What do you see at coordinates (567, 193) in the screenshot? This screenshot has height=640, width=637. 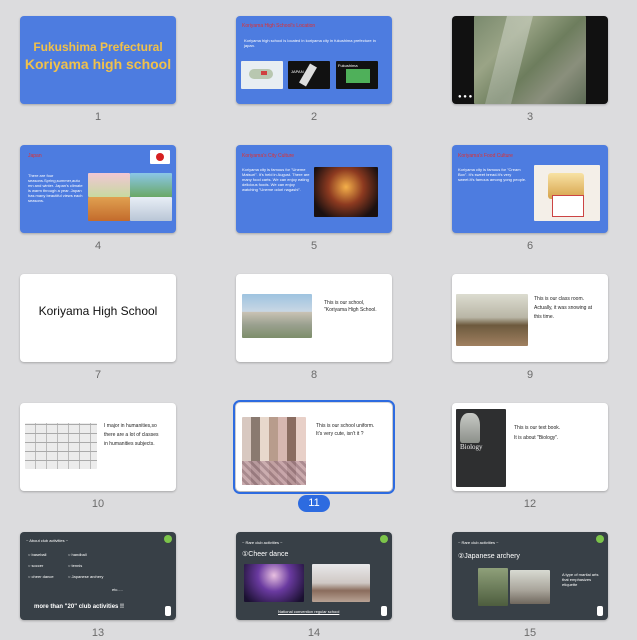 I see `cream-box-photo` at bounding box center [567, 193].